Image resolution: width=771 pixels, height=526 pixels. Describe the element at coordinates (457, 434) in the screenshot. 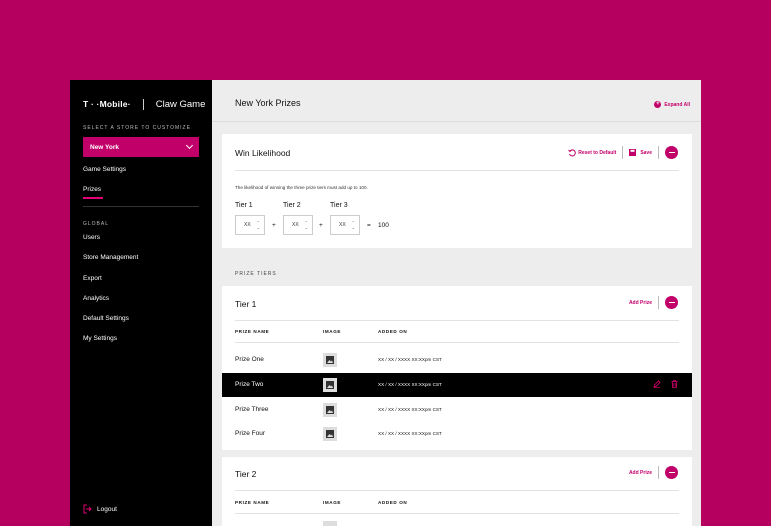

I see `table-row: Prize Four XX / XX / XXXX XX:XXpm CST` at that location.